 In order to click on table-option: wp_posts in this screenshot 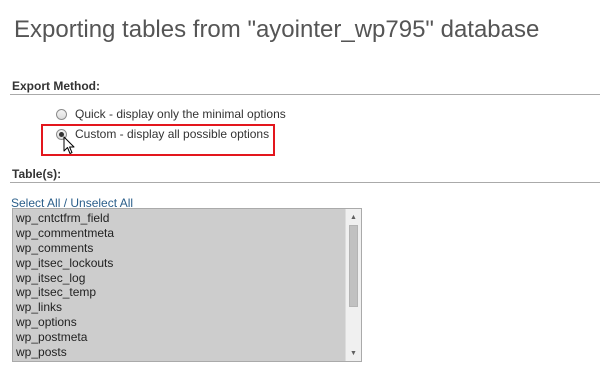, I will do `click(179, 352)`.